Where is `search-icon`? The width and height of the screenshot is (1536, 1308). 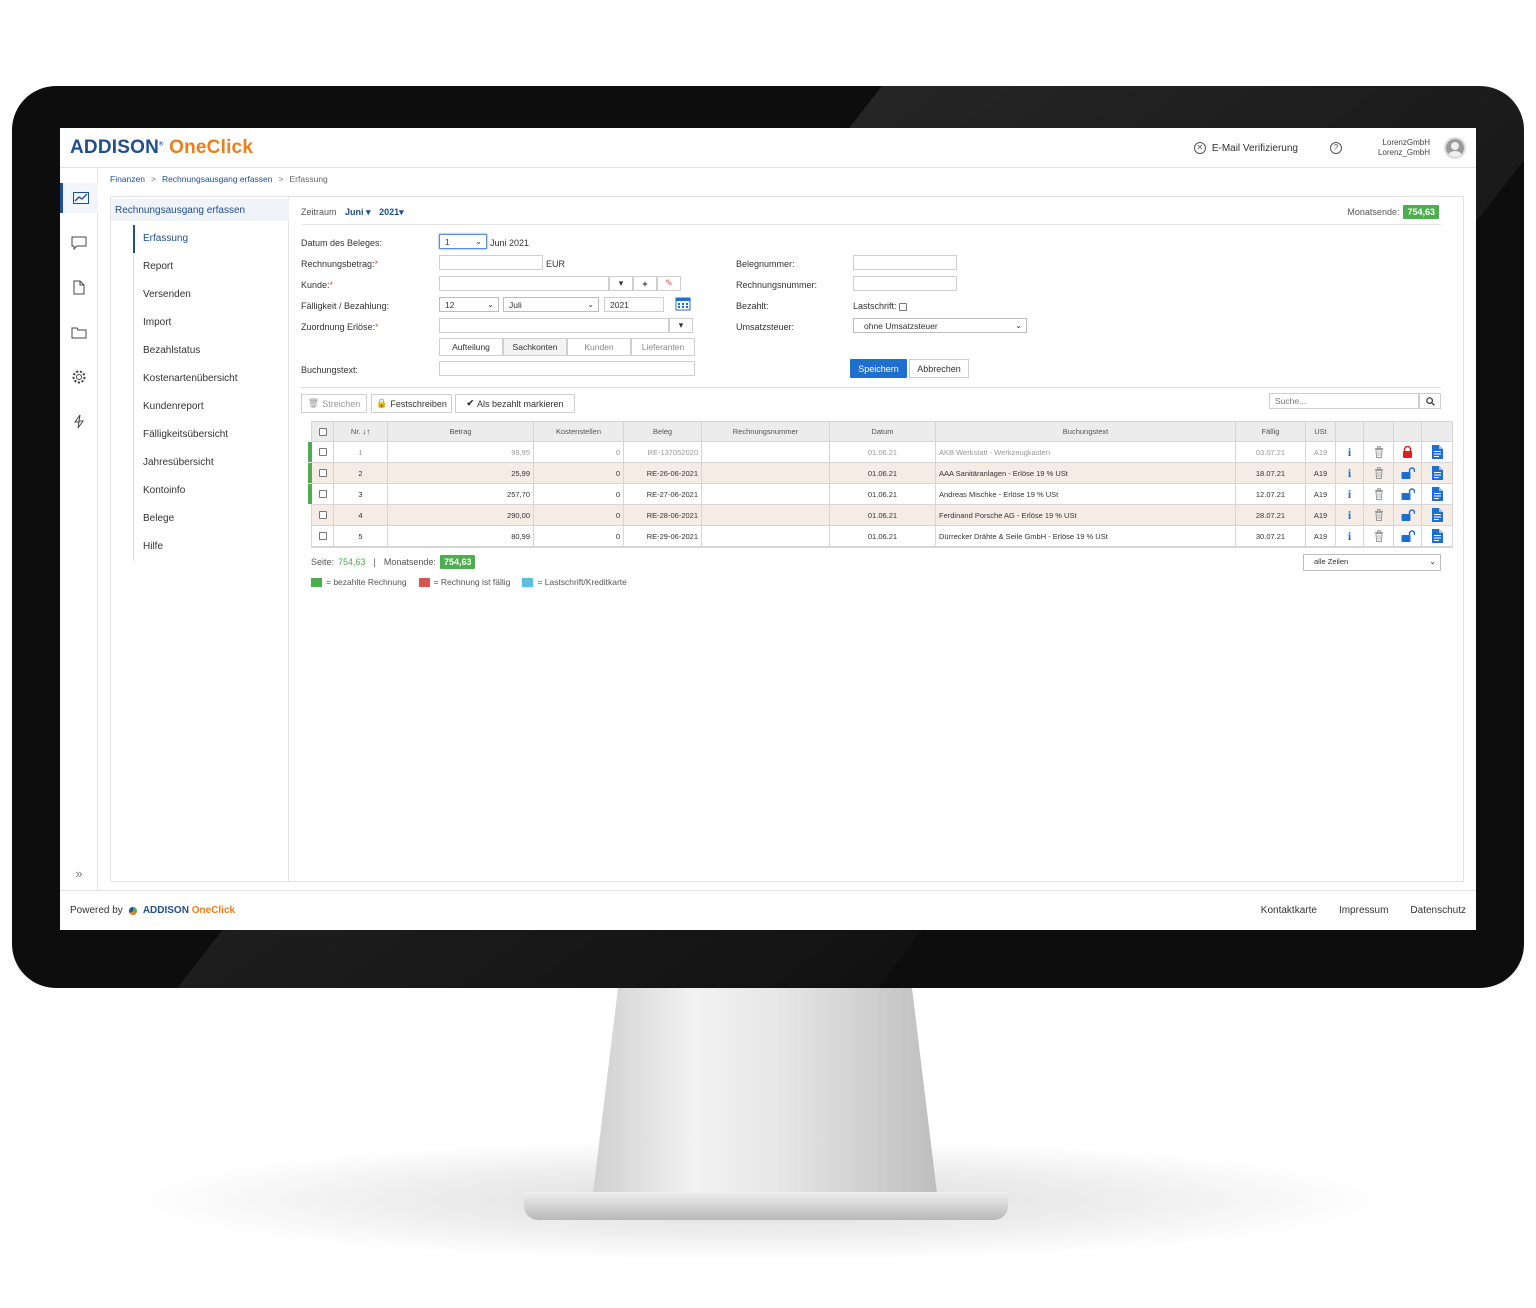
search-icon is located at coordinates (1430, 401).